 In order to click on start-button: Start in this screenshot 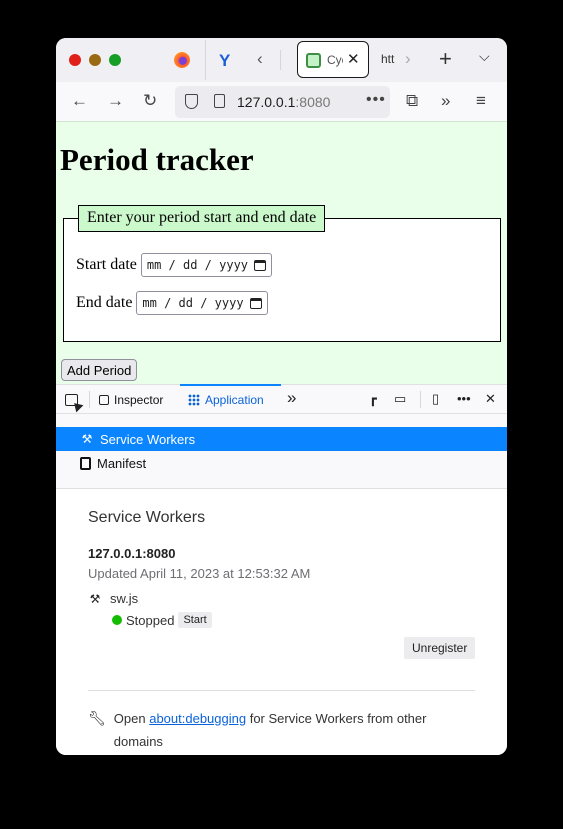, I will do `click(195, 620)`.